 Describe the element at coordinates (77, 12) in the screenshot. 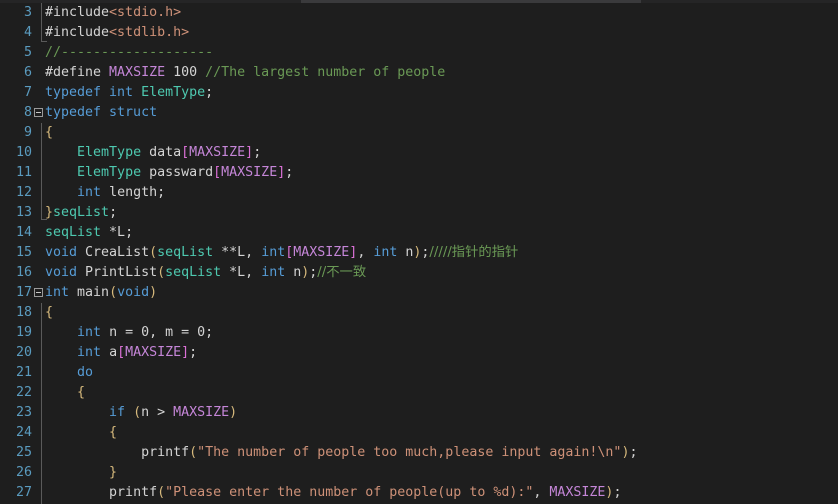

I see `token-pl: #include` at that location.